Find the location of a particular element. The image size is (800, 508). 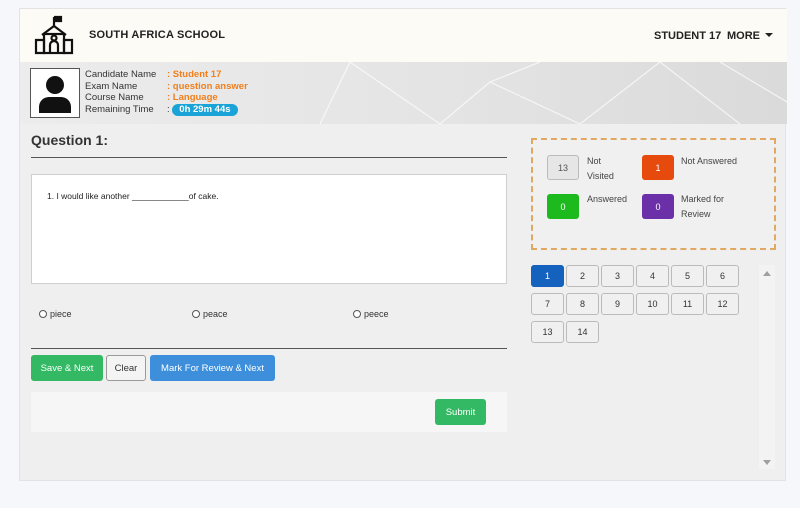

question-button-14: 14 is located at coordinates (582, 332).